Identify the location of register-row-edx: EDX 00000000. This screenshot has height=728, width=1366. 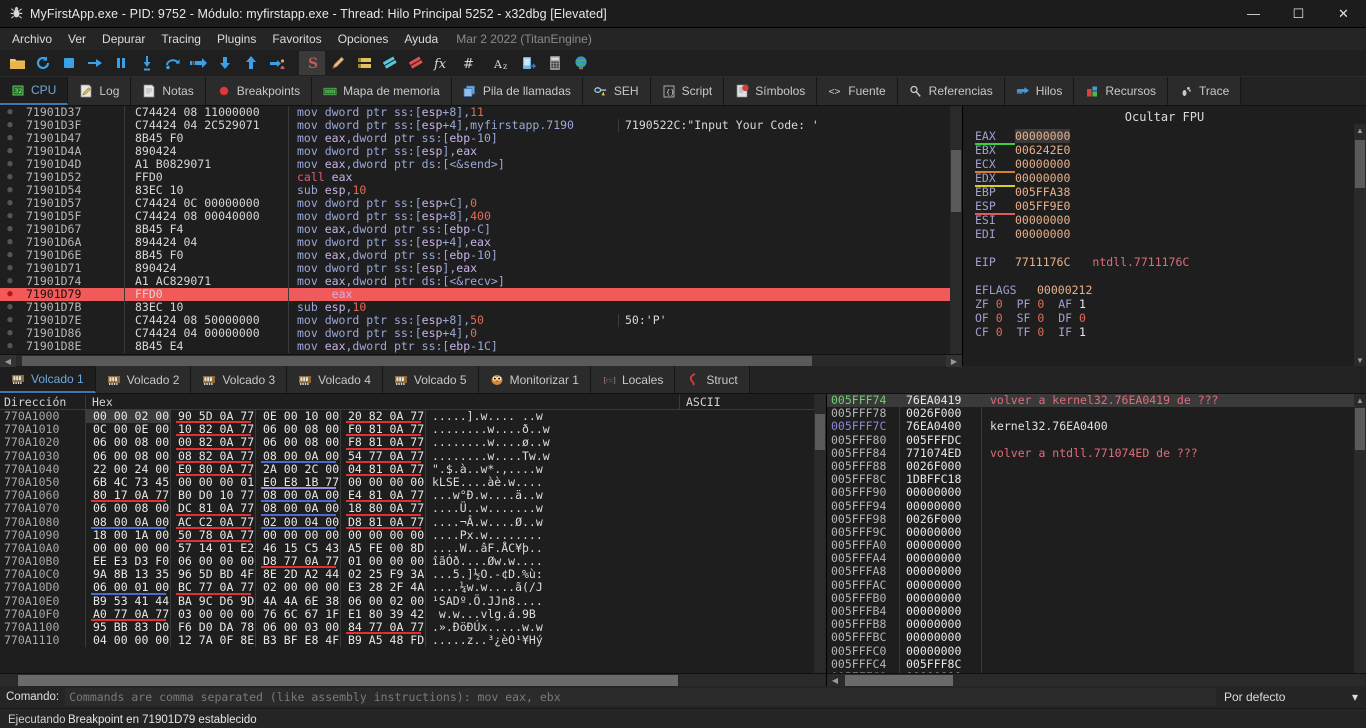
(1164, 179).